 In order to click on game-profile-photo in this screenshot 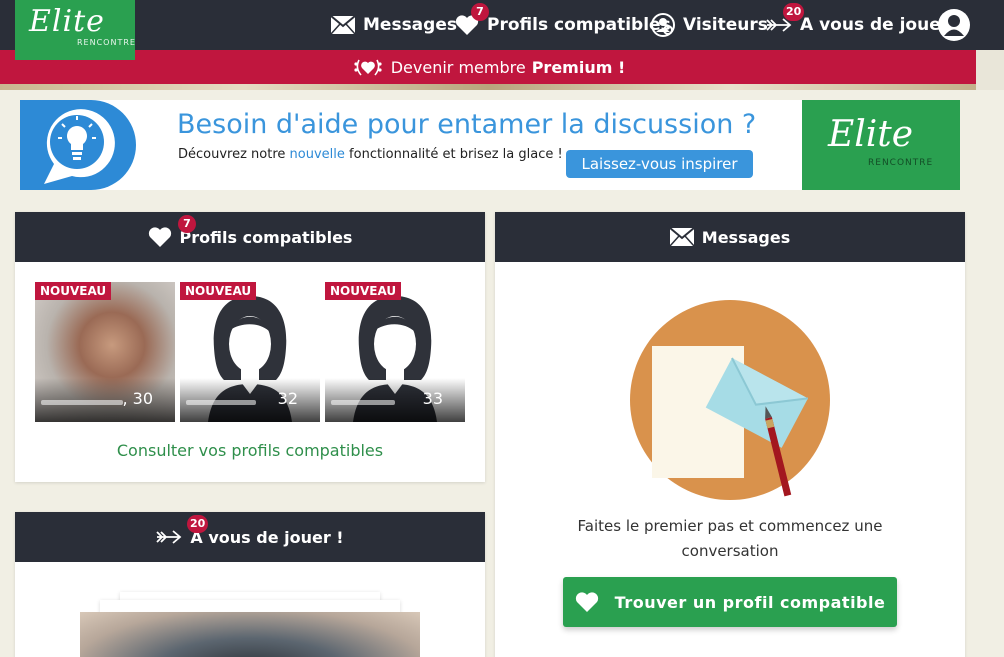, I will do `click(250, 634)`.